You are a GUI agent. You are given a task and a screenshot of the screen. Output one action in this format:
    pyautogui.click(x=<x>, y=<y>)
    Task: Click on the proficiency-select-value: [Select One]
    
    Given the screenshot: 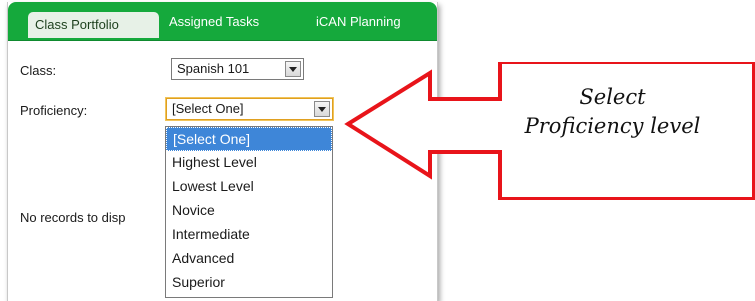 What is the action you would take?
    pyautogui.click(x=208, y=108)
    